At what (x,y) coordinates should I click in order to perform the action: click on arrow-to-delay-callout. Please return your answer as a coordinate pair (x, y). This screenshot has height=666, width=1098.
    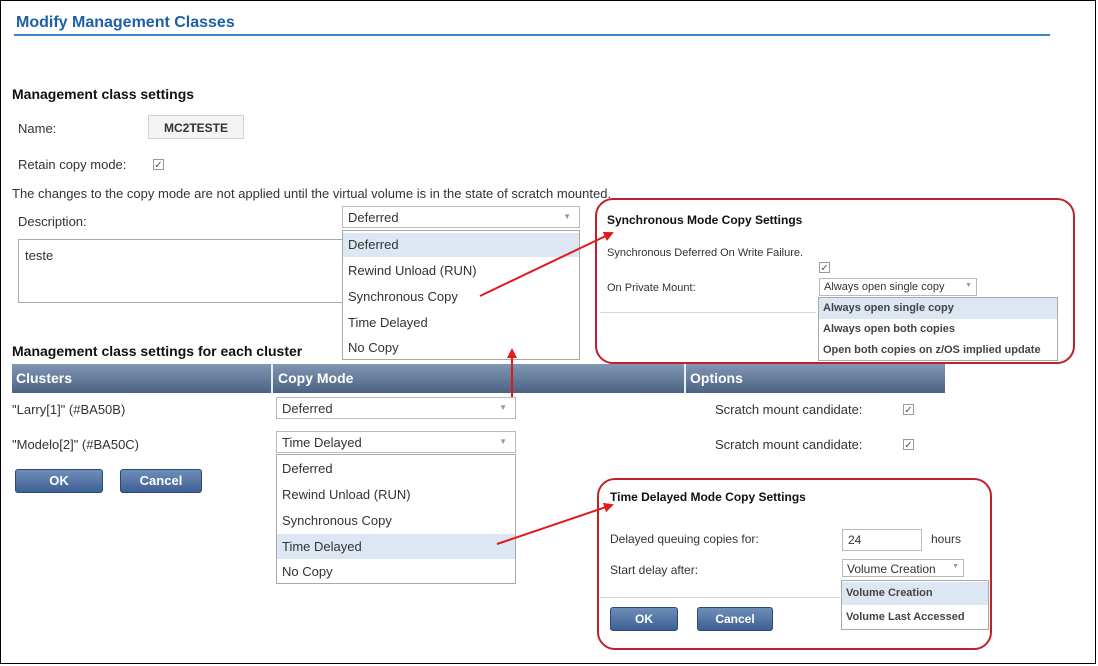
    Looking at the image, I should click on (555, 523).